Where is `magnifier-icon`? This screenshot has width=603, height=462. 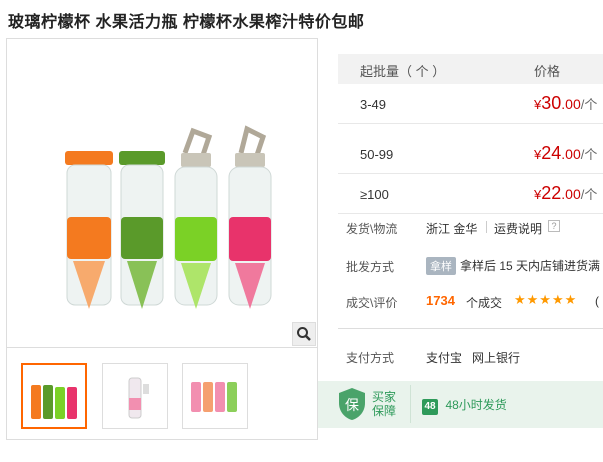 magnifier-icon is located at coordinates (304, 334).